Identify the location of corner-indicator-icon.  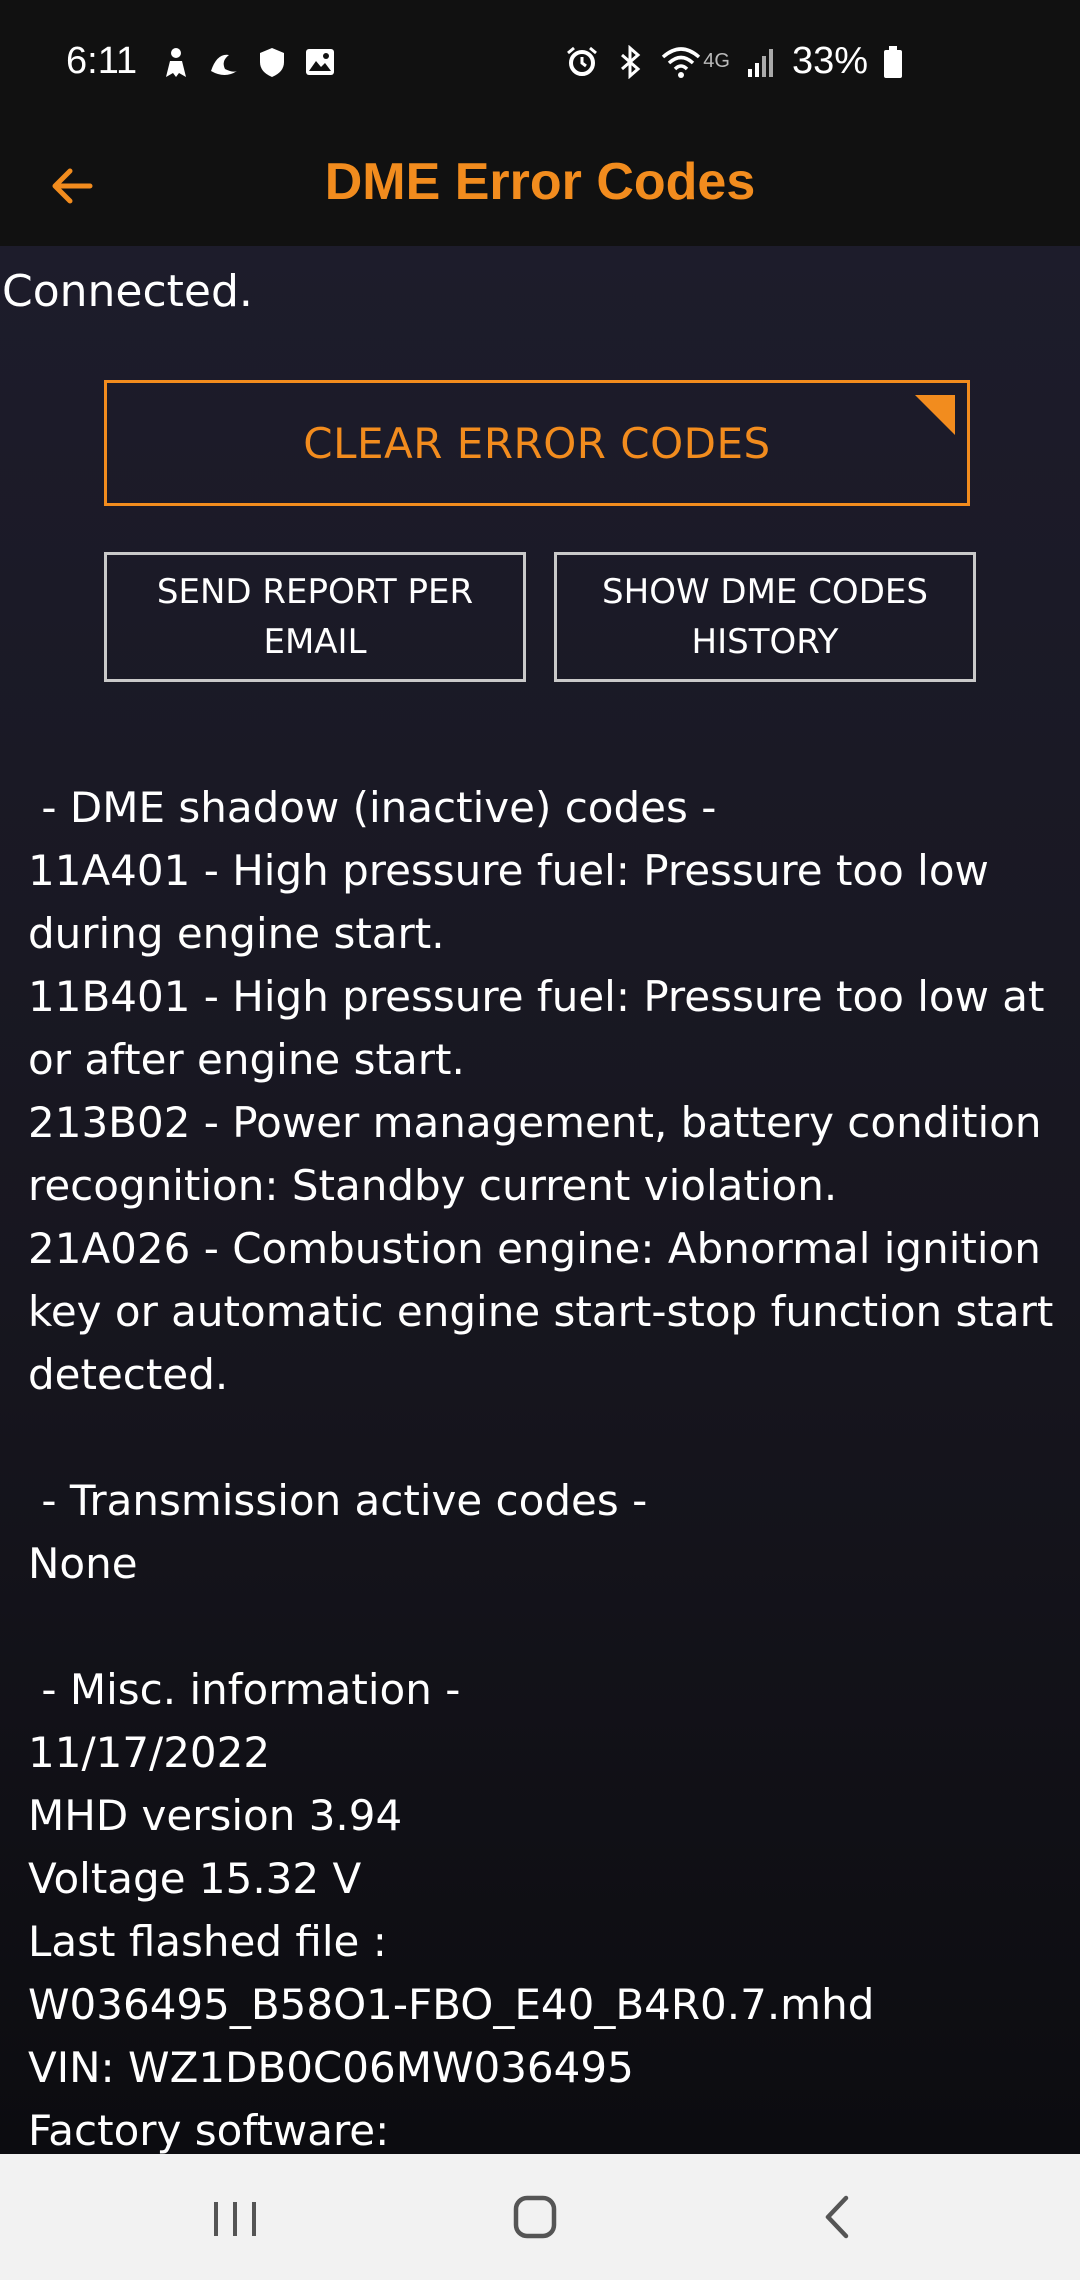
(935, 415).